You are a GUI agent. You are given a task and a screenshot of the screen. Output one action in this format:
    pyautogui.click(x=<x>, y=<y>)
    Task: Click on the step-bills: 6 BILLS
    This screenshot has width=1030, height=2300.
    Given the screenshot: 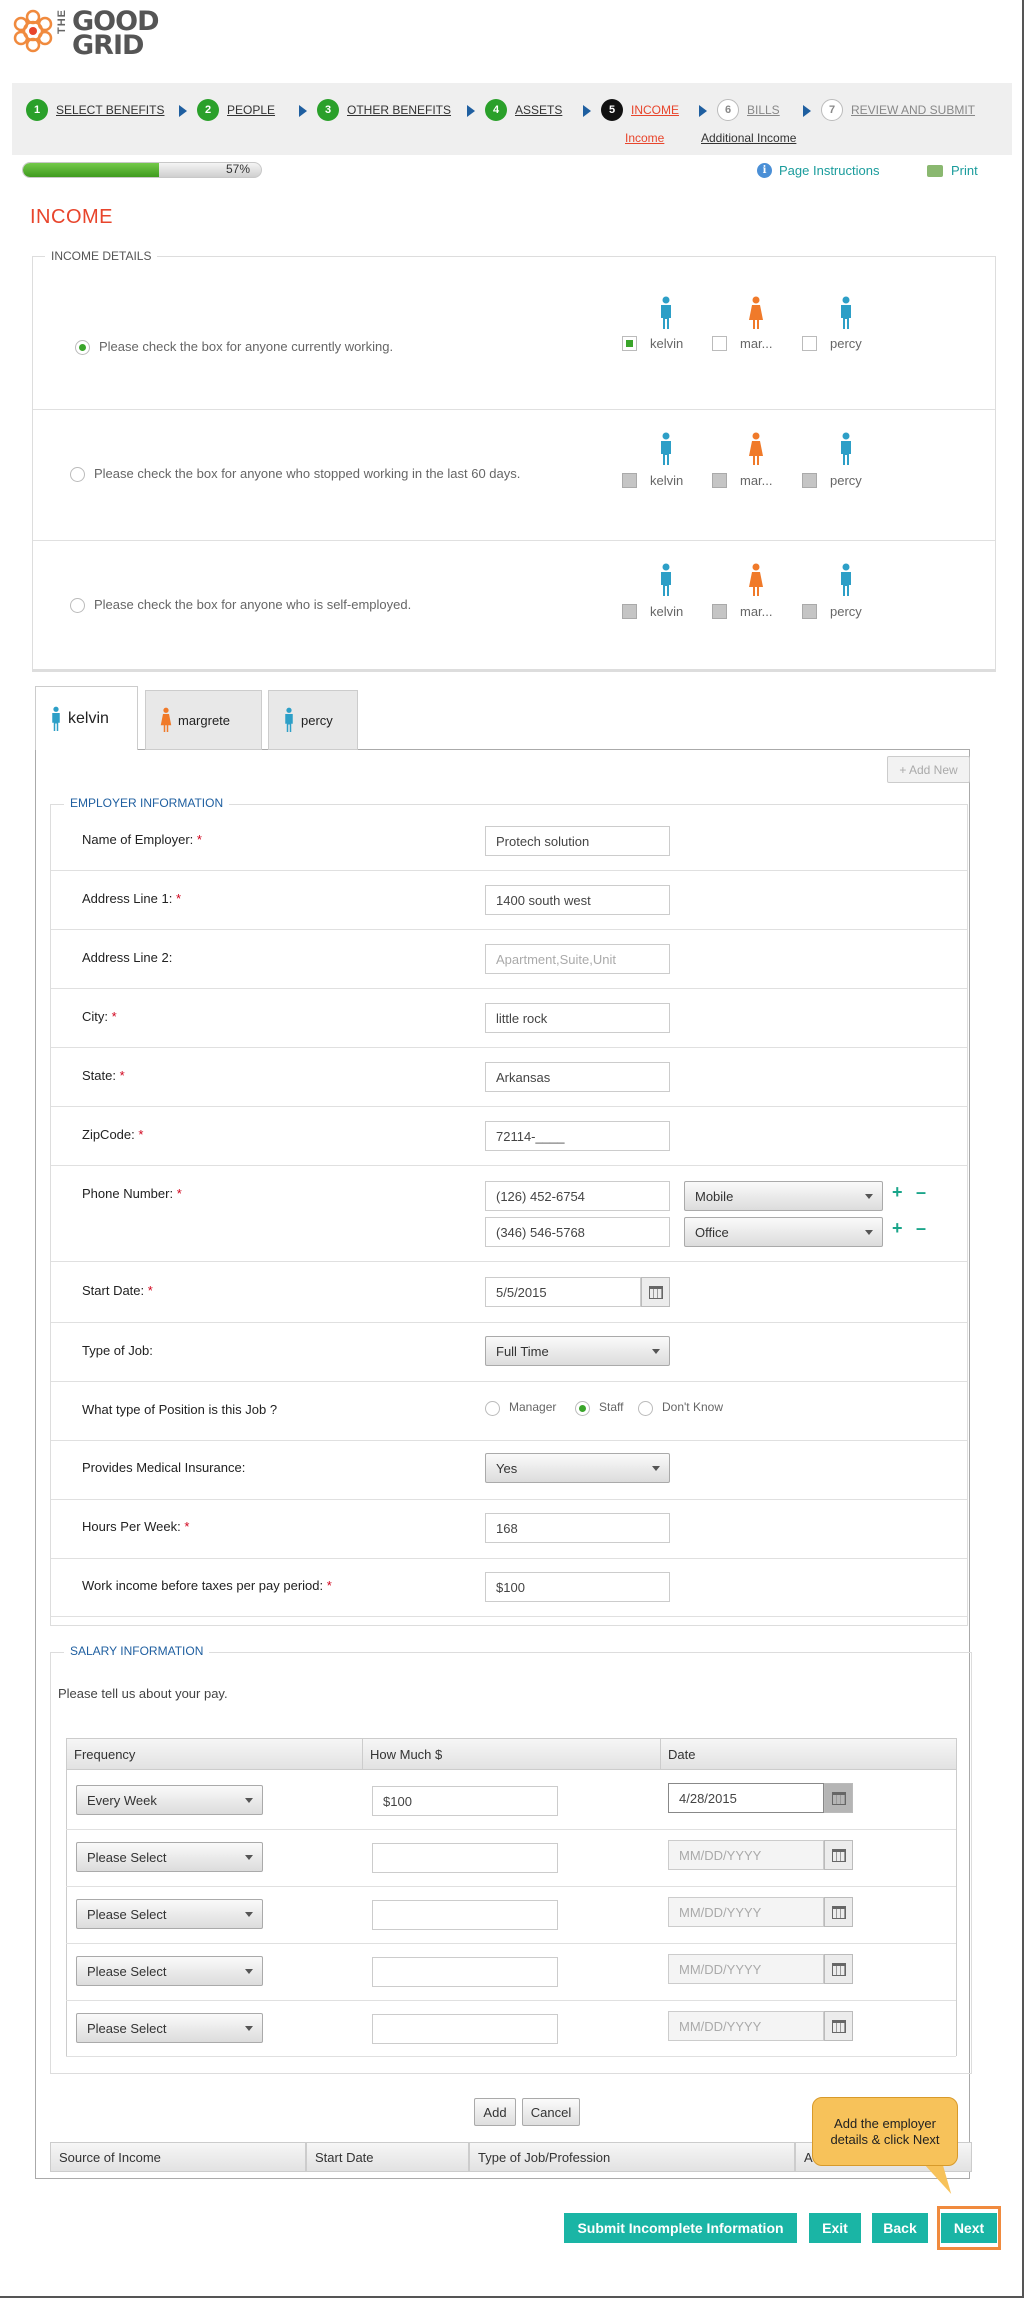 What is the action you would take?
    pyautogui.click(x=748, y=110)
    